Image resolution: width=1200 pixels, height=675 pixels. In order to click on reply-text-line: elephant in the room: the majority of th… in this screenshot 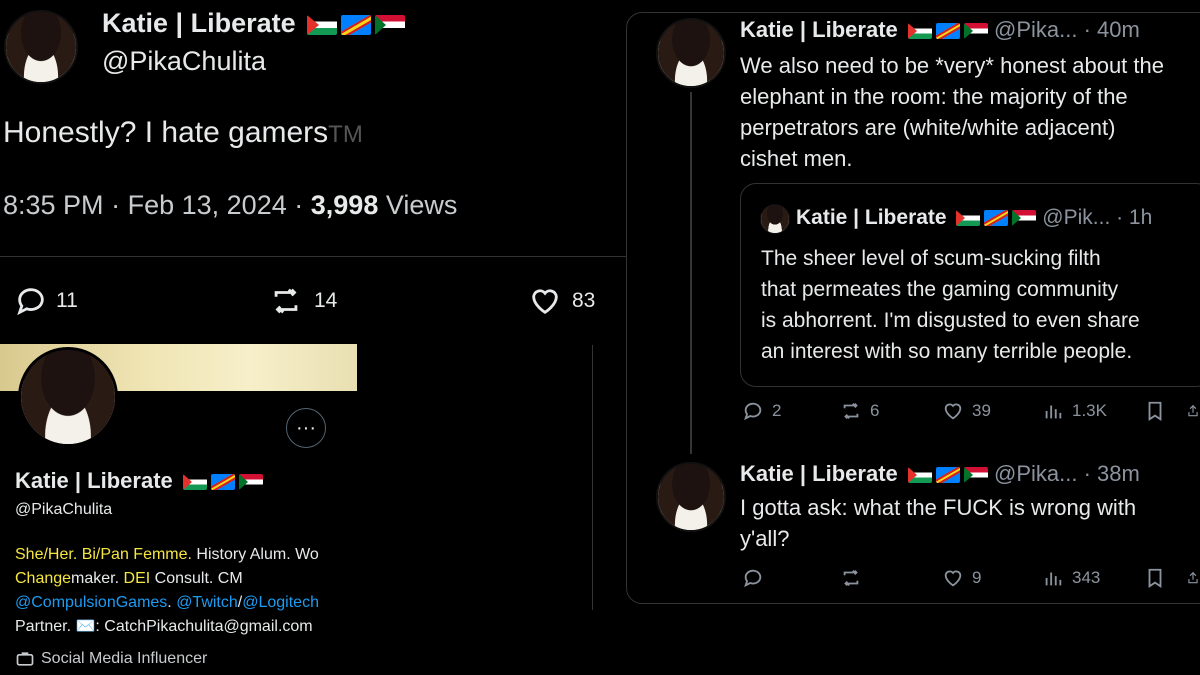, I will do `click(934, 96)`.